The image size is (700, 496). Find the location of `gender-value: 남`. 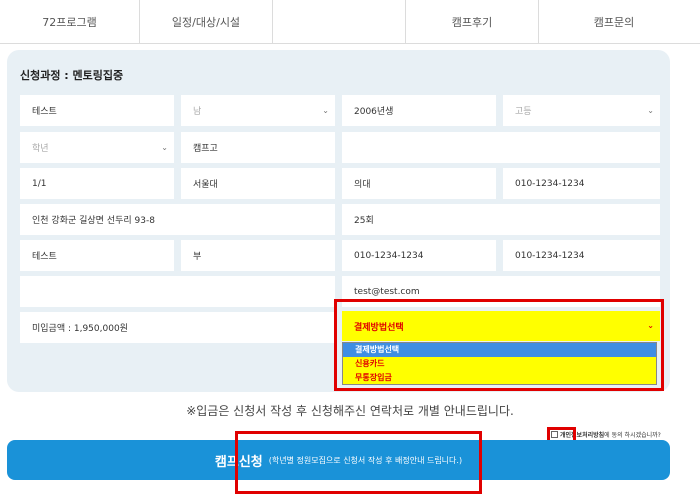

gender-value: 남 is located at coordinates (197, 112).